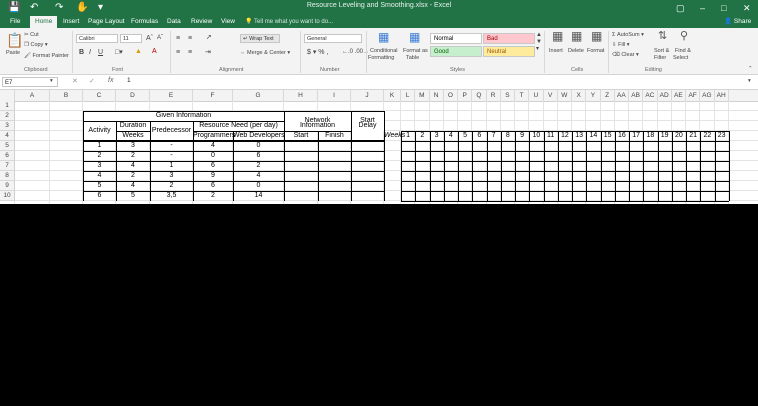 Image resolution: width=758 pixels, height=406 pixels. Describe the element at coordinates (209, 37) in the screenshot. I see `orientation-icon: ➚` at that location.